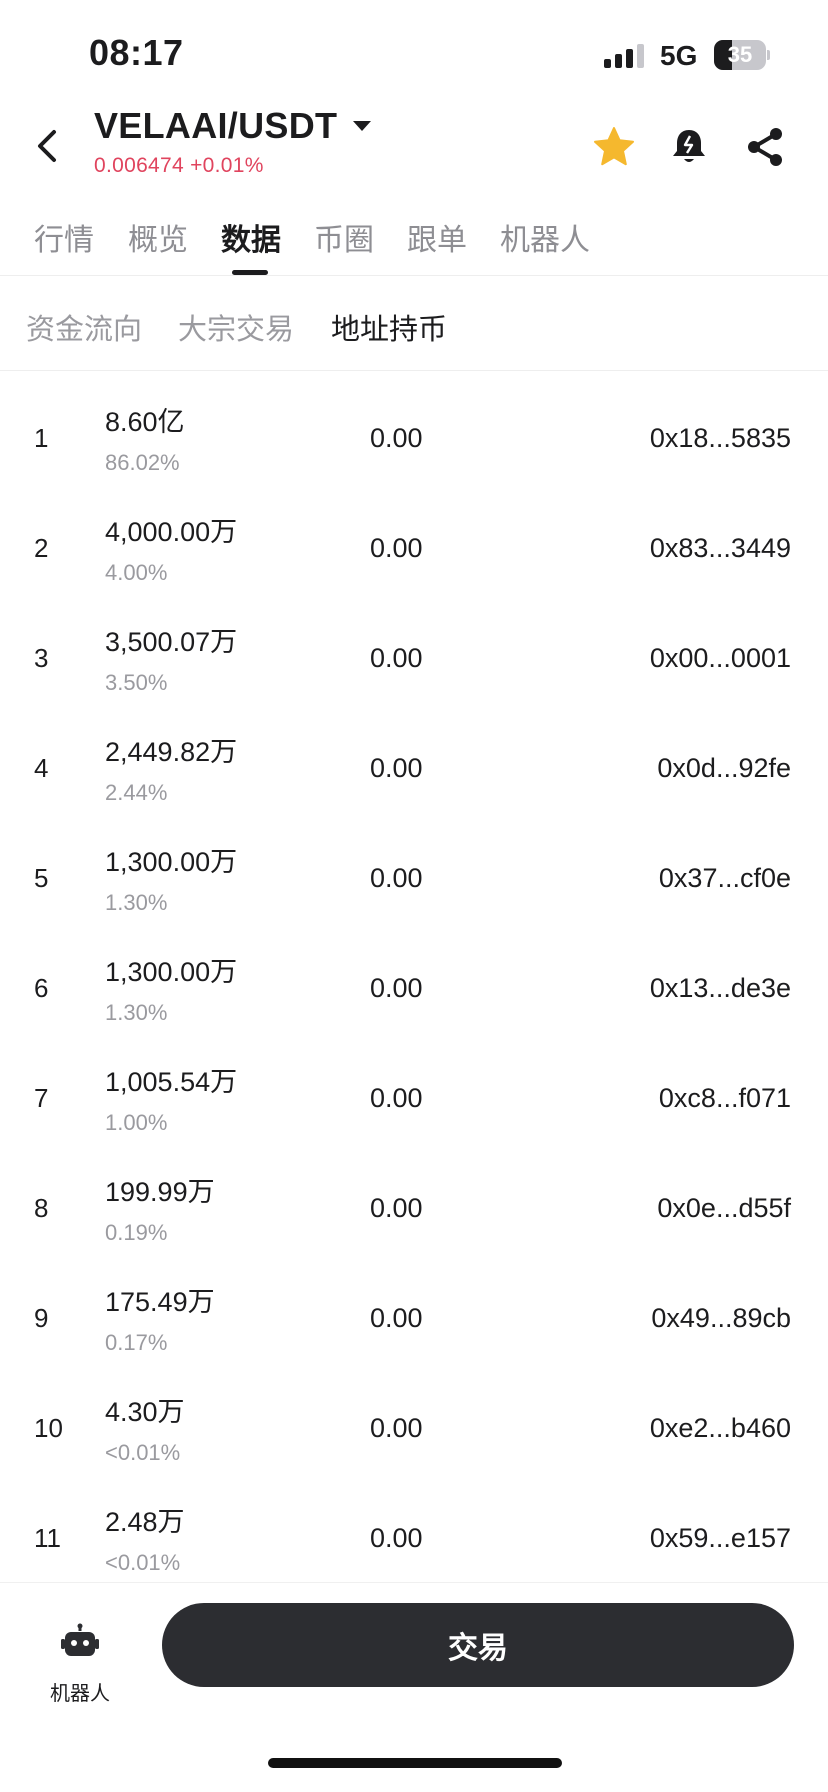  I want to click on holder-percent: 0.19%, so click(136, 1232).